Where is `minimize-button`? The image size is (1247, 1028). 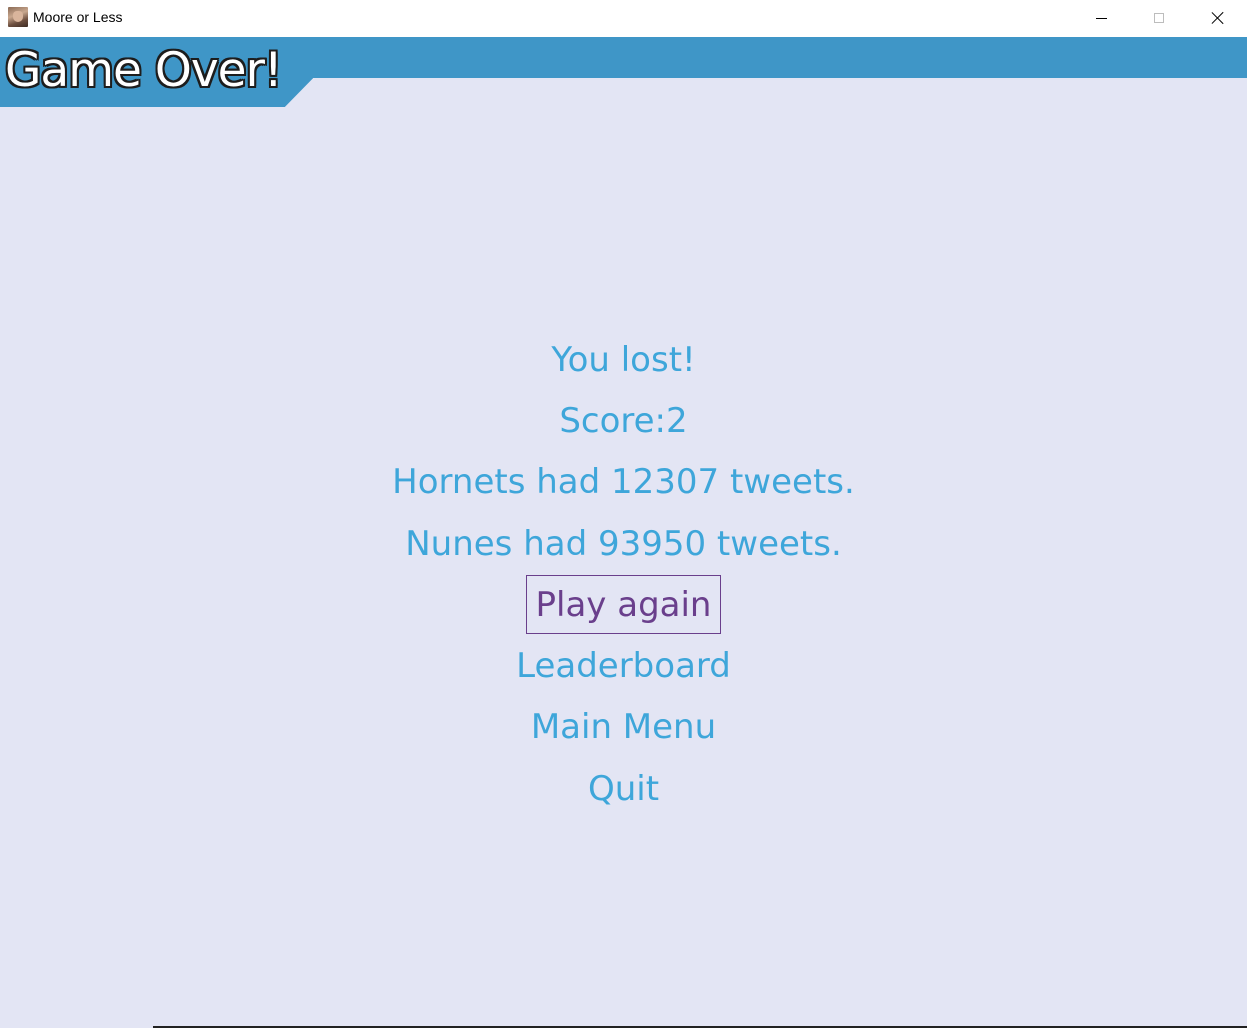
minimize-button is located at coordinates (1101, 18).